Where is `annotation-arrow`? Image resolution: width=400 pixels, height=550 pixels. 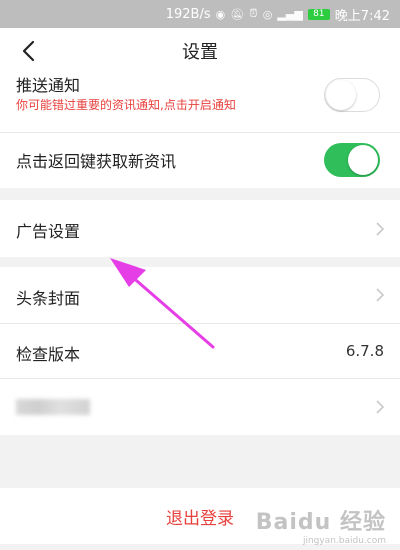
annotation-arrow is located at coordinates (162, 303).